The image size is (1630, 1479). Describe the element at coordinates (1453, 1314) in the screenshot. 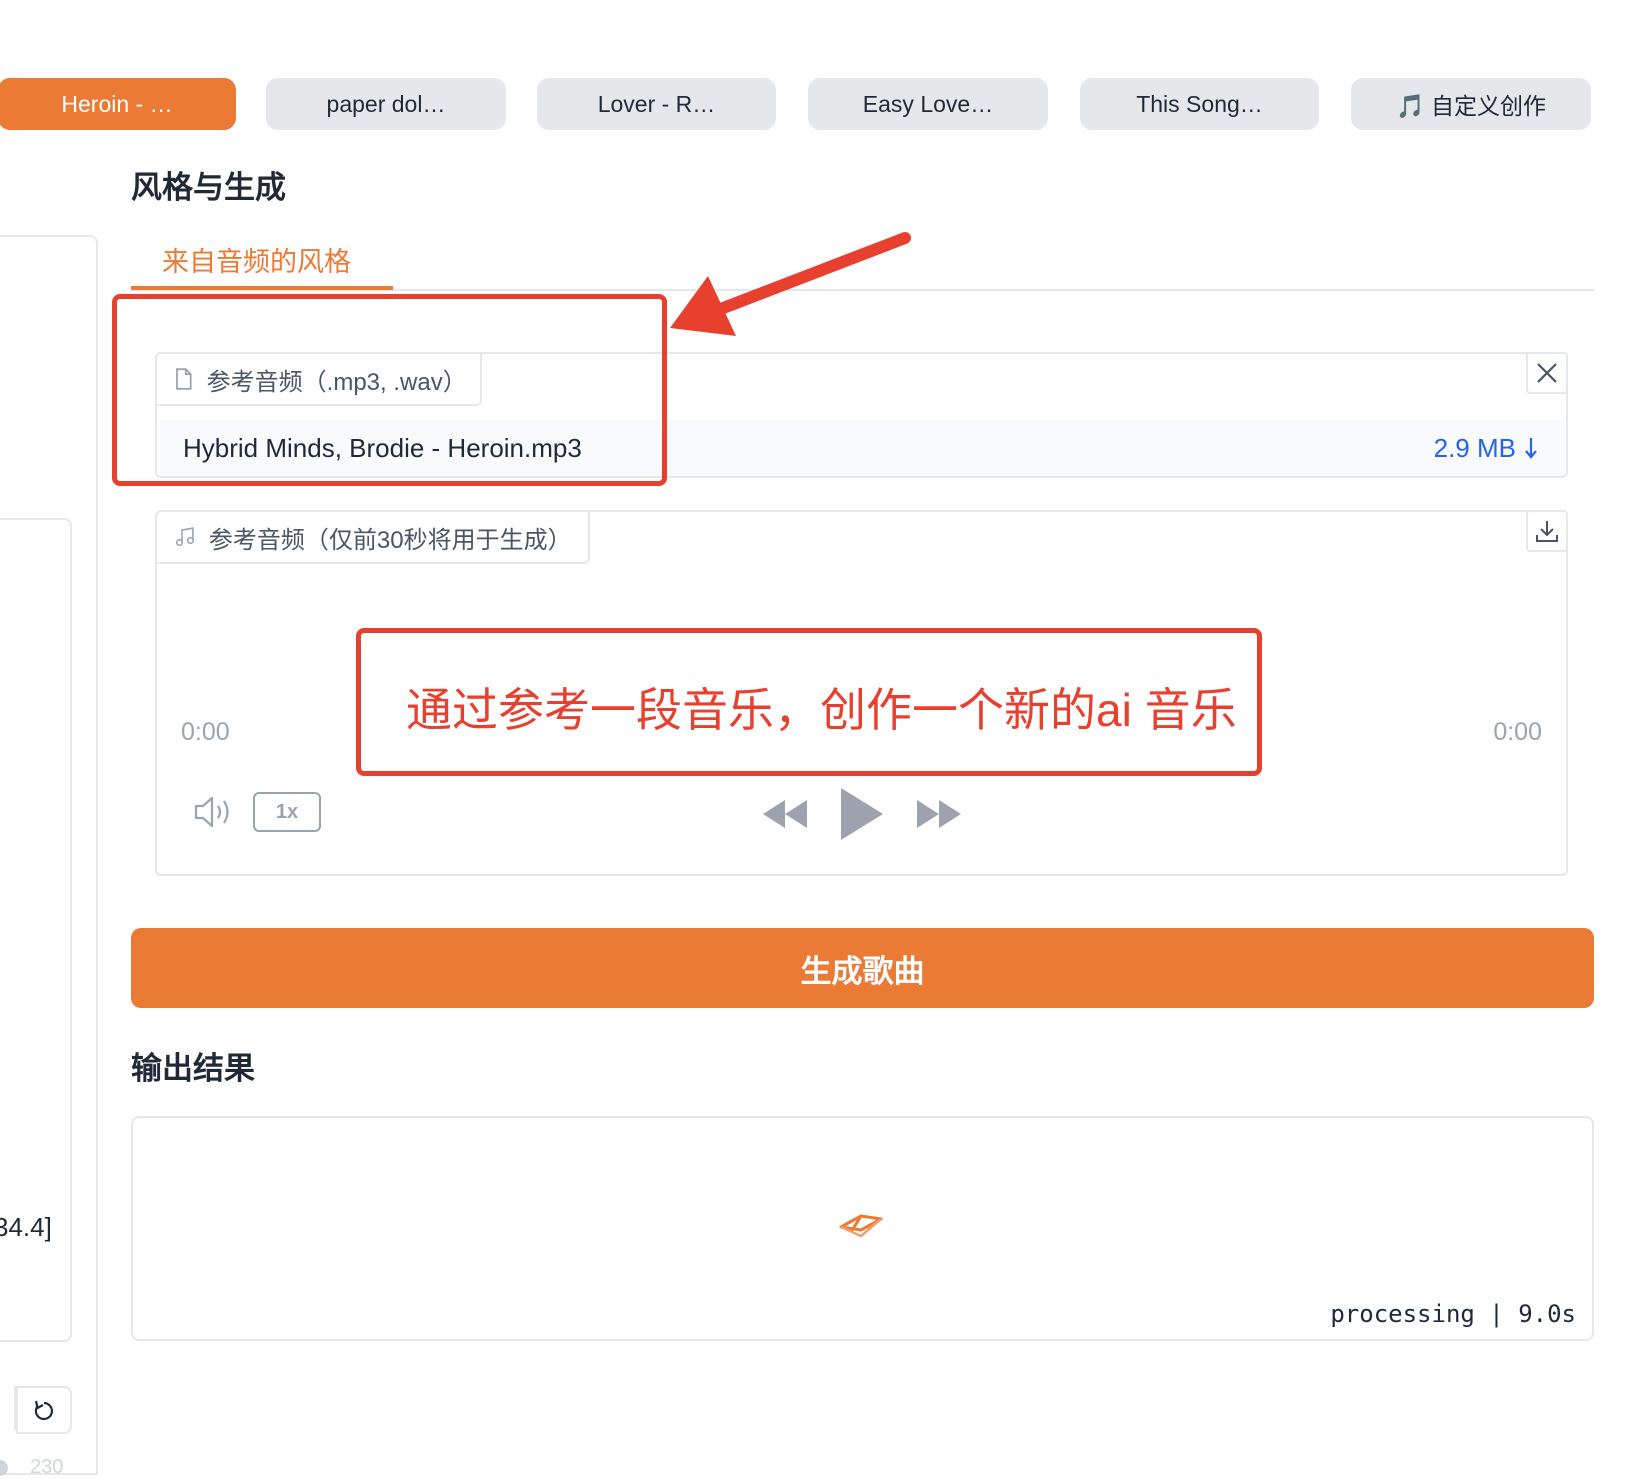

I see `processing-status: processing | 9.0s` at that location.